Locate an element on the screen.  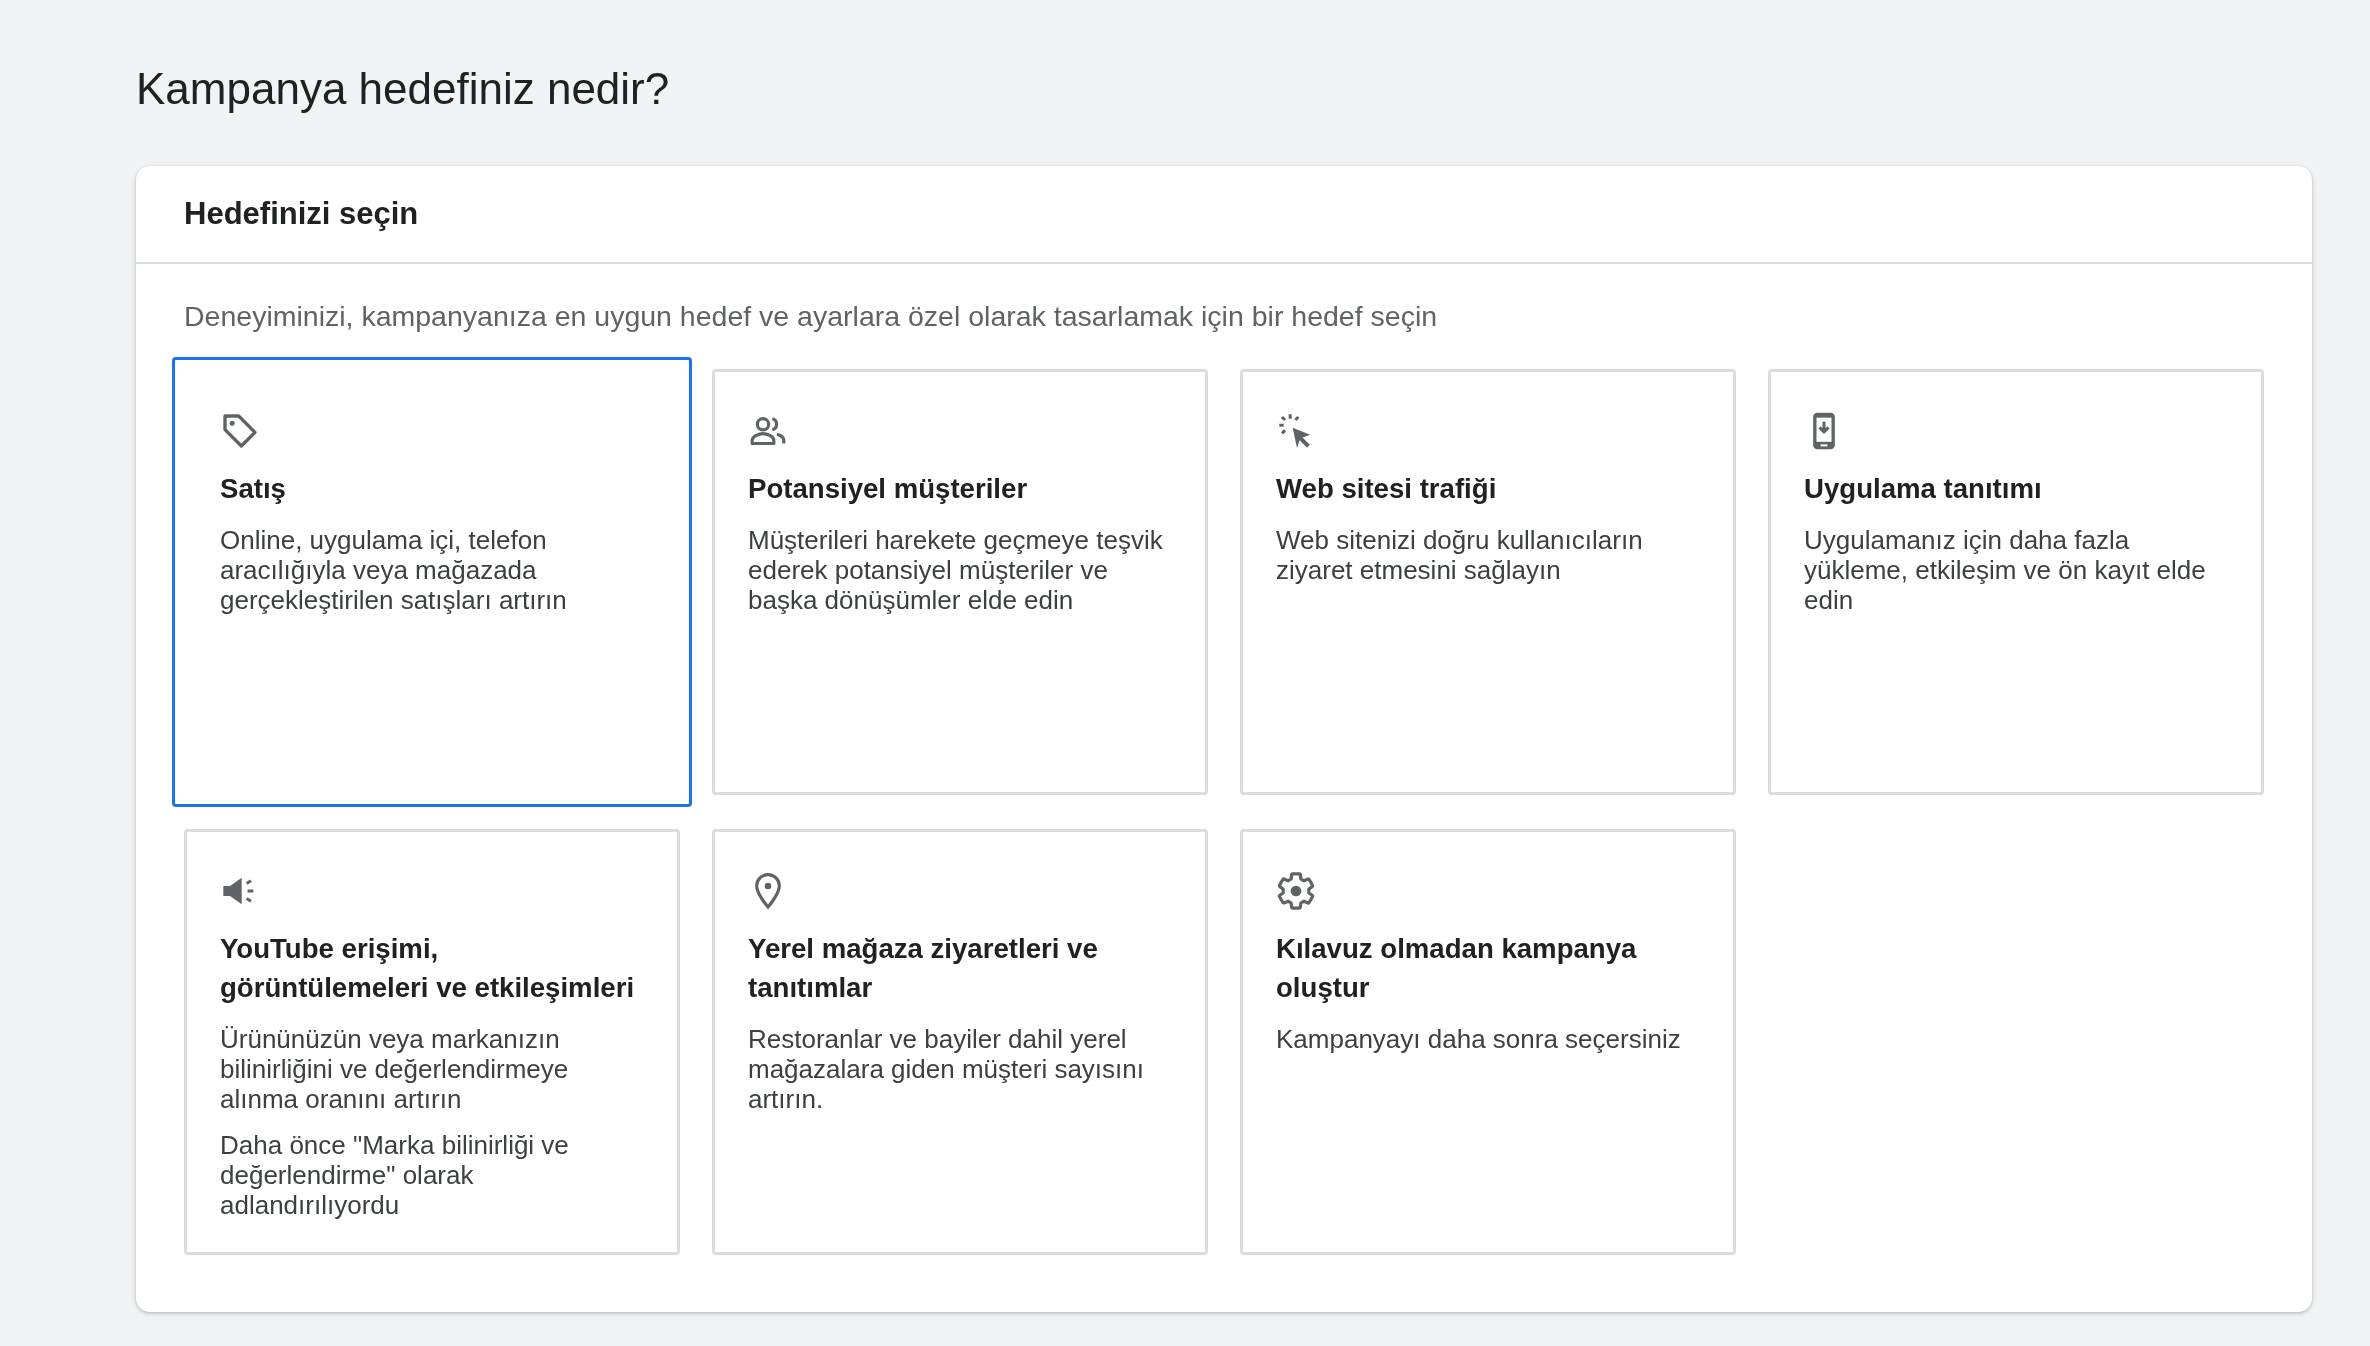
option-description: Web sitenizi doğru kullanıcıların ziyaret etmesini sağlayın is located at coordinates (1460, 555).